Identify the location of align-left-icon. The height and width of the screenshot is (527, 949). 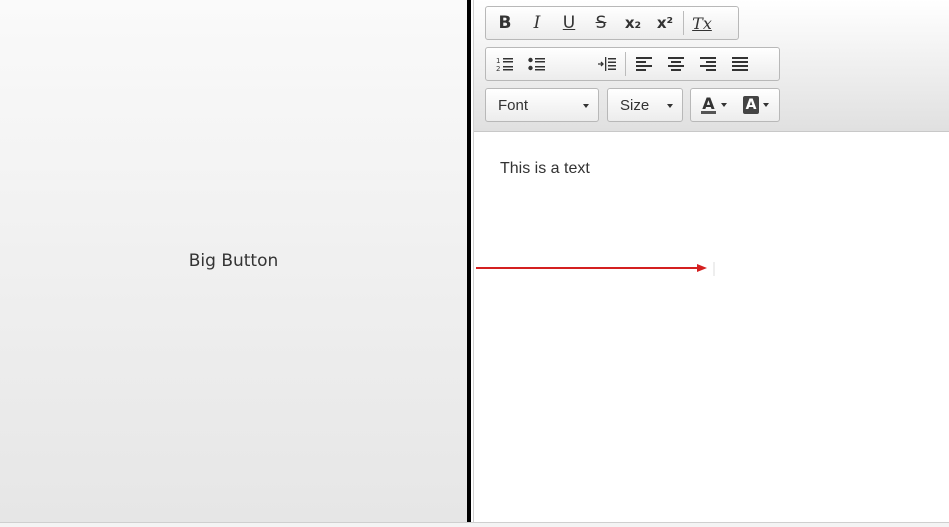
(644, 64).